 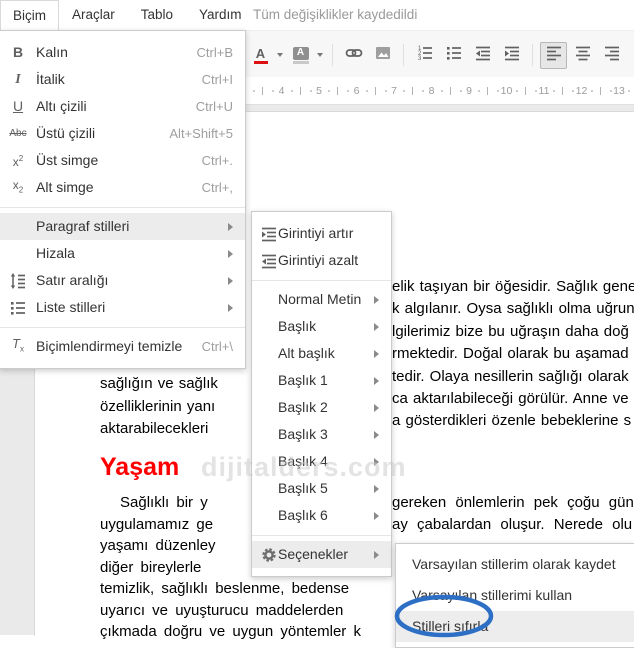 I want to click on insert-image-button, so click(x=382, y=55).